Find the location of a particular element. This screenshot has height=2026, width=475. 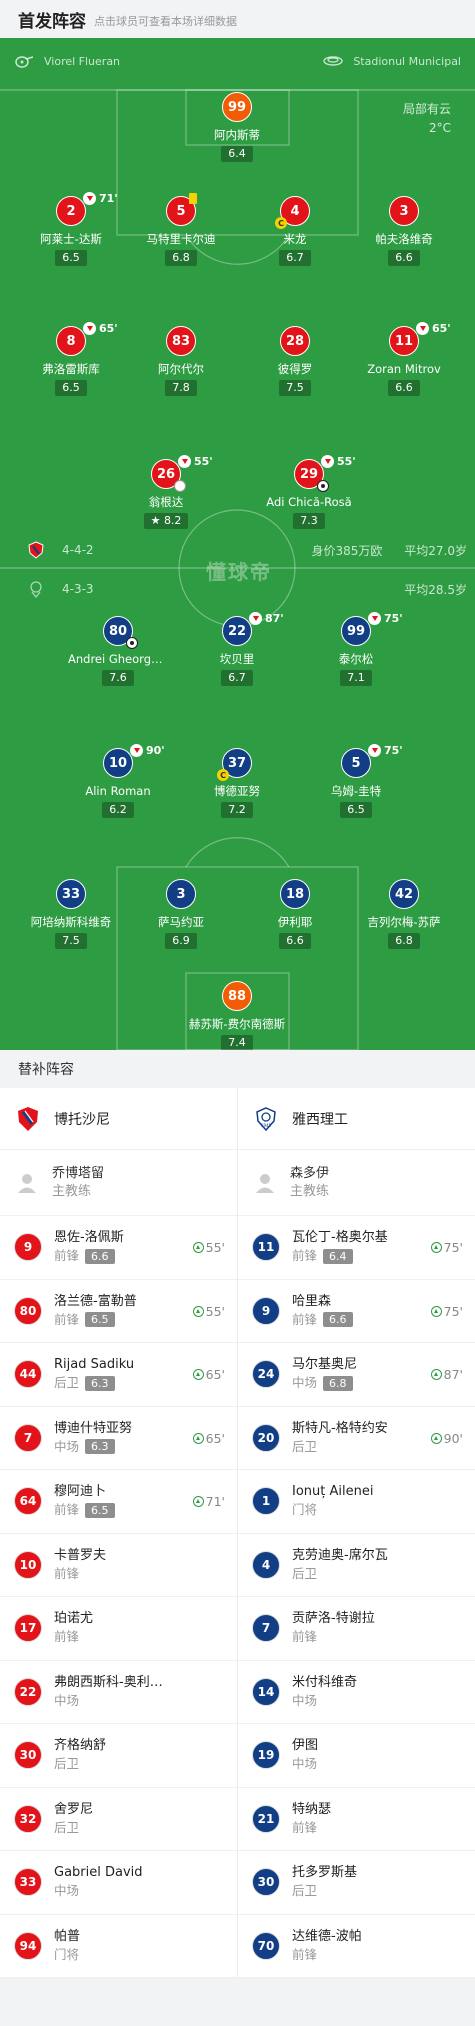

jersey-number: 37 is located at coordinates (237, 763).